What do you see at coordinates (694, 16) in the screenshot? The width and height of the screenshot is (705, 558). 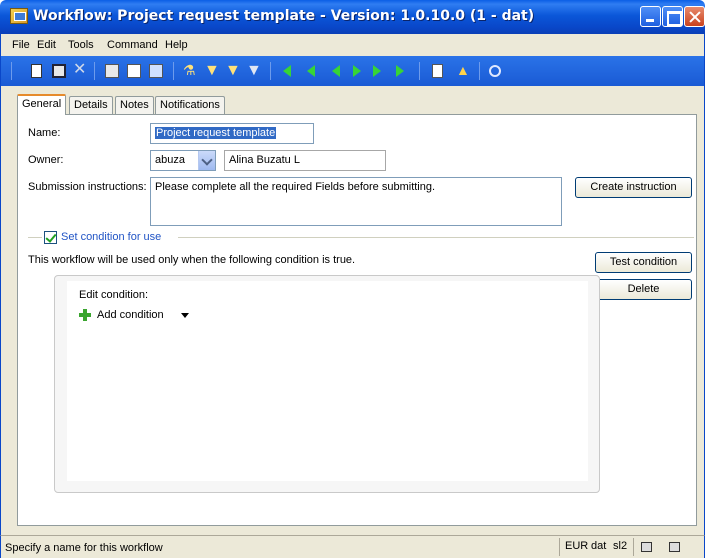 I see `close-button` at bounding box center [694, 16].